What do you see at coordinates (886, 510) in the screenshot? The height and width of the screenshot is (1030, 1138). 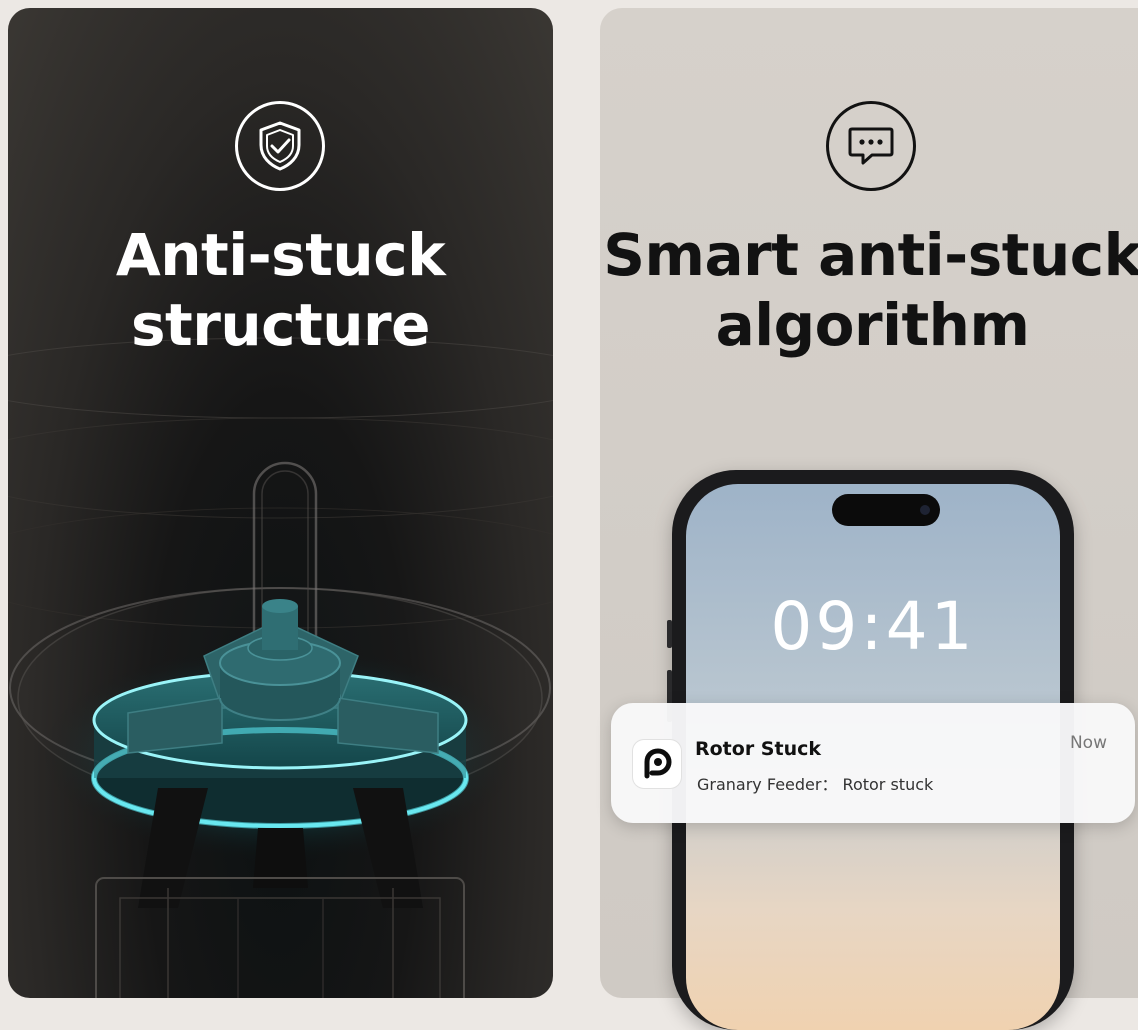 I see `dynamic-island` at bounding box center [886, 510].